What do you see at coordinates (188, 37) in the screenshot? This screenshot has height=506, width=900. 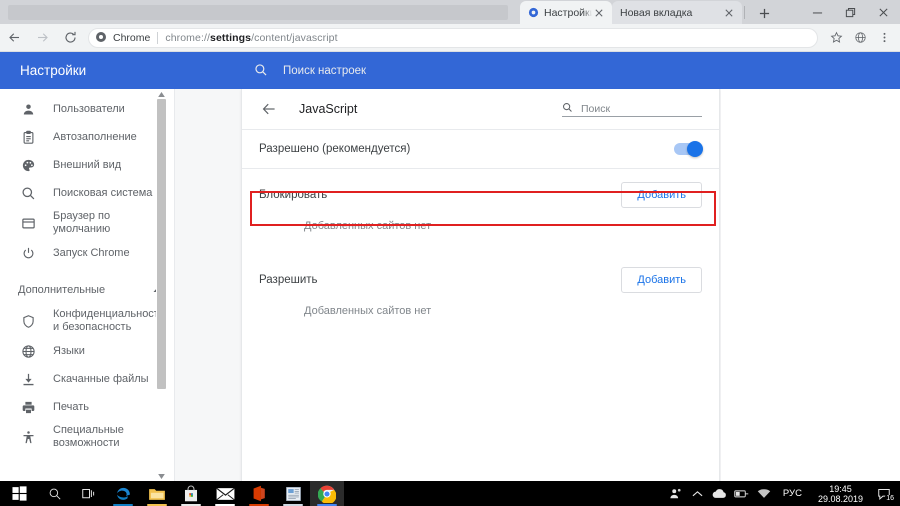 I see `url-prefix: chrome://` at bounding box center [188, 37].